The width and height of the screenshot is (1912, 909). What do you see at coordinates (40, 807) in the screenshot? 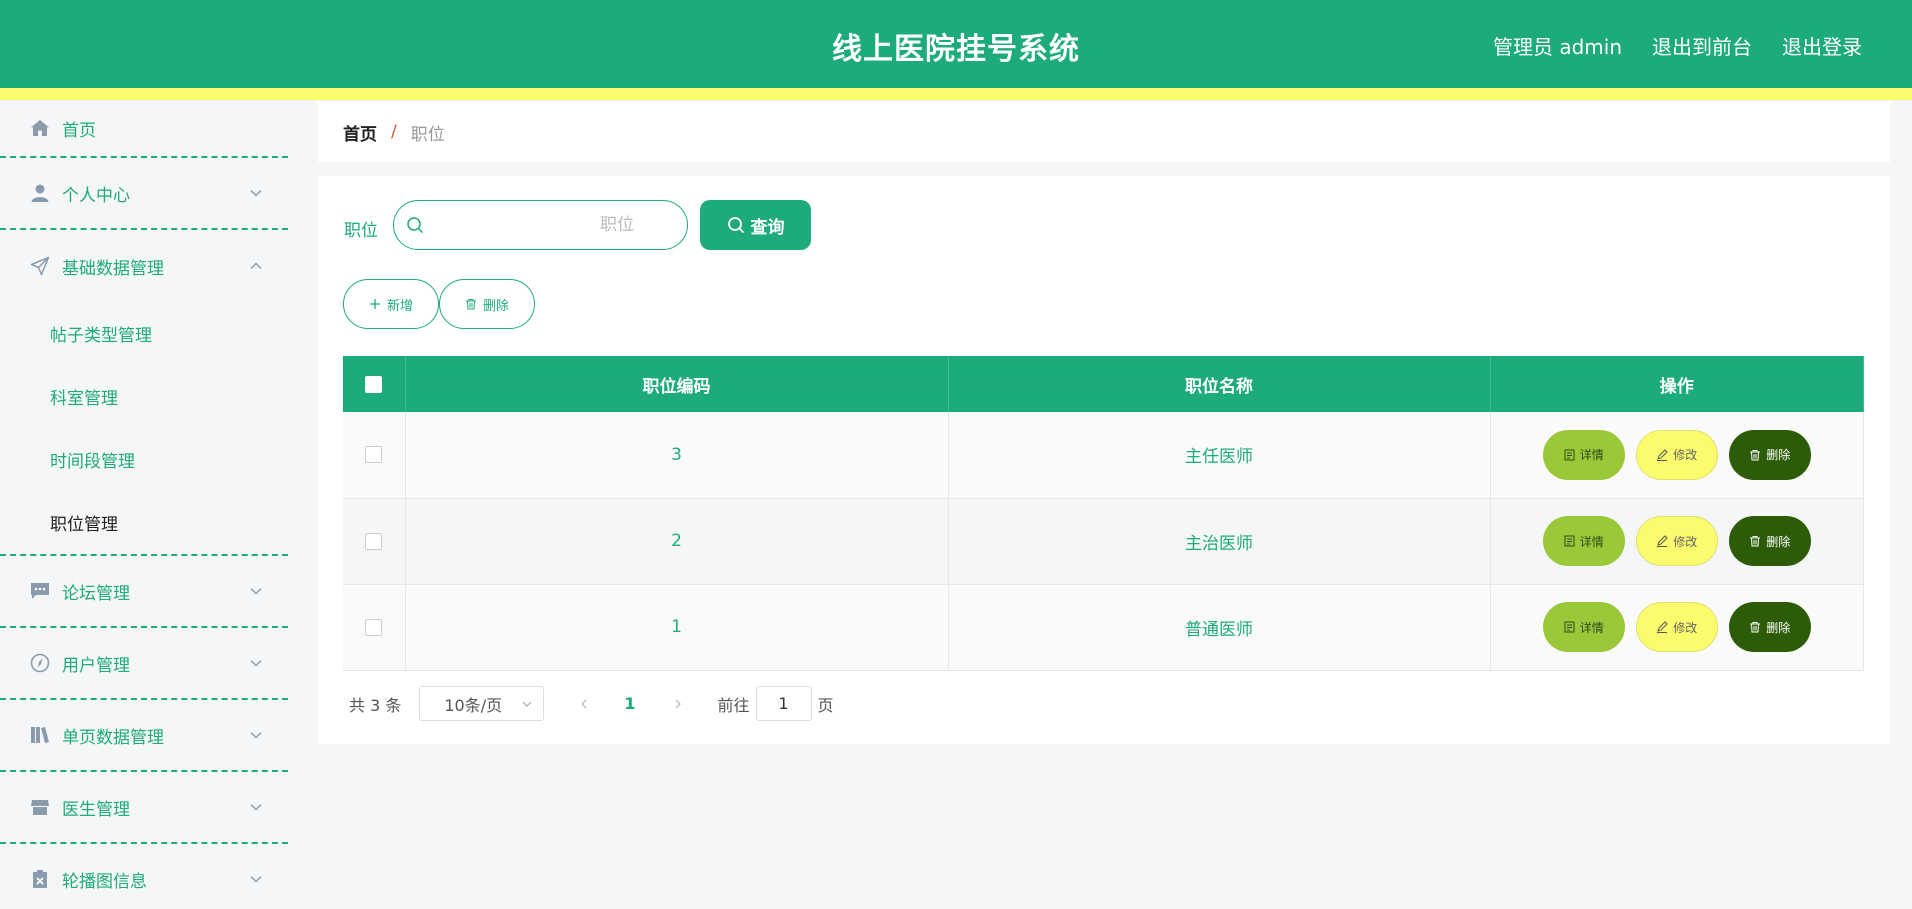
I see `shop-icon` at bounding box center [40, 807].